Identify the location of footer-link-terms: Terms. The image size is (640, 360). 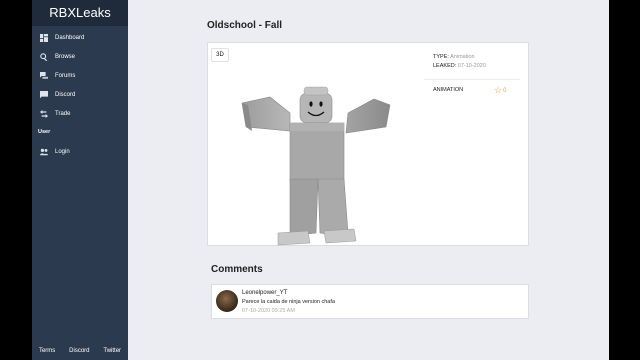
(47, 351).